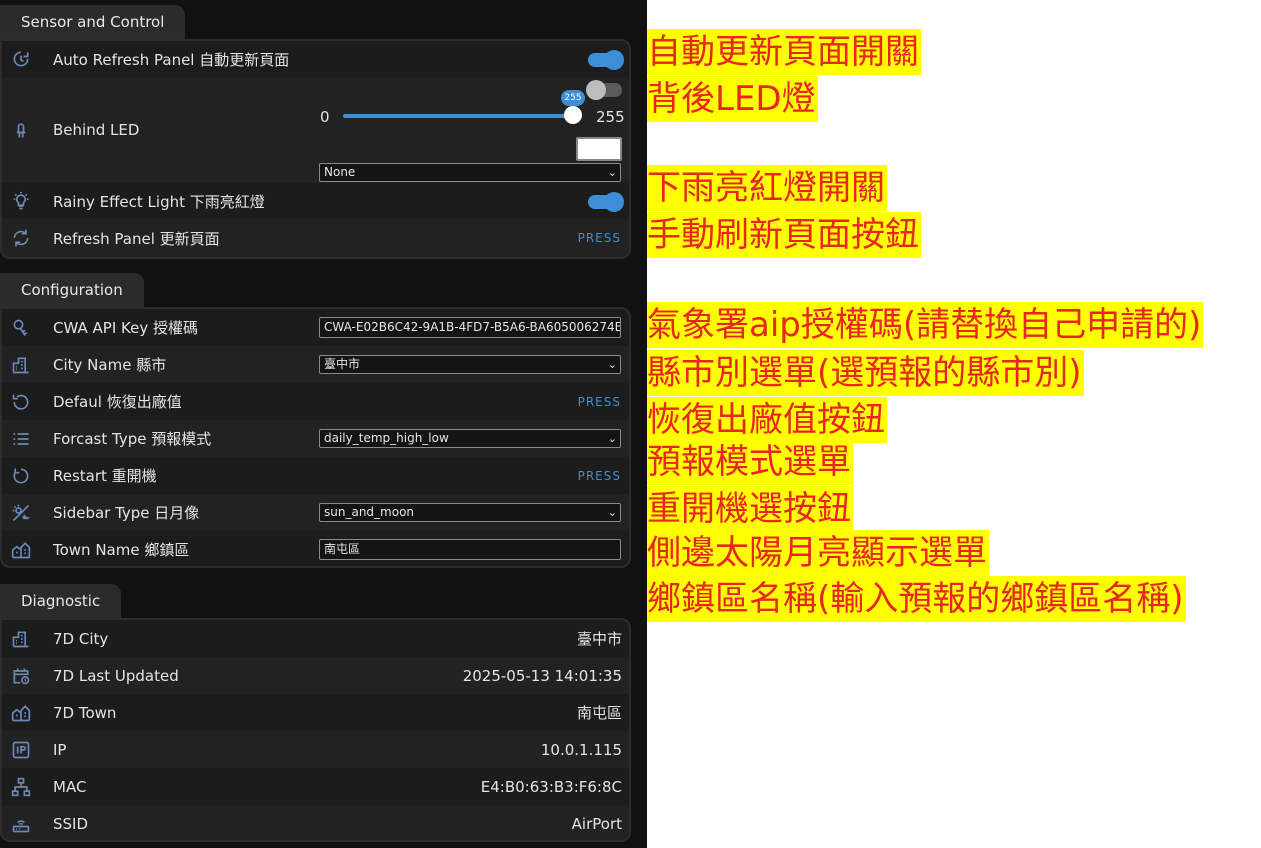 The width and height of the screenshot is (1261, 848). Describe the element at coordinates (126, 513) in the screenshot. I see `sidebar-type-label: Sidebar Type 日月像` at that location.